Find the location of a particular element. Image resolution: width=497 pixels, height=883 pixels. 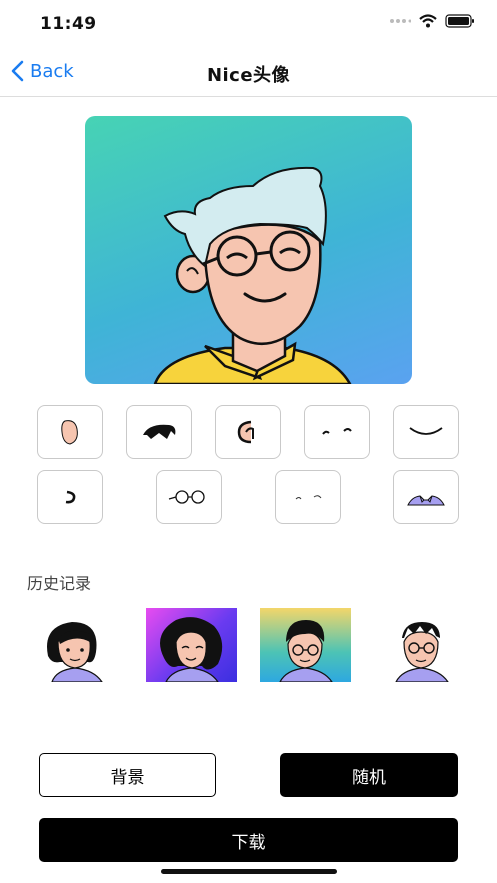

face-part-option is located at coordinates (70, 432).